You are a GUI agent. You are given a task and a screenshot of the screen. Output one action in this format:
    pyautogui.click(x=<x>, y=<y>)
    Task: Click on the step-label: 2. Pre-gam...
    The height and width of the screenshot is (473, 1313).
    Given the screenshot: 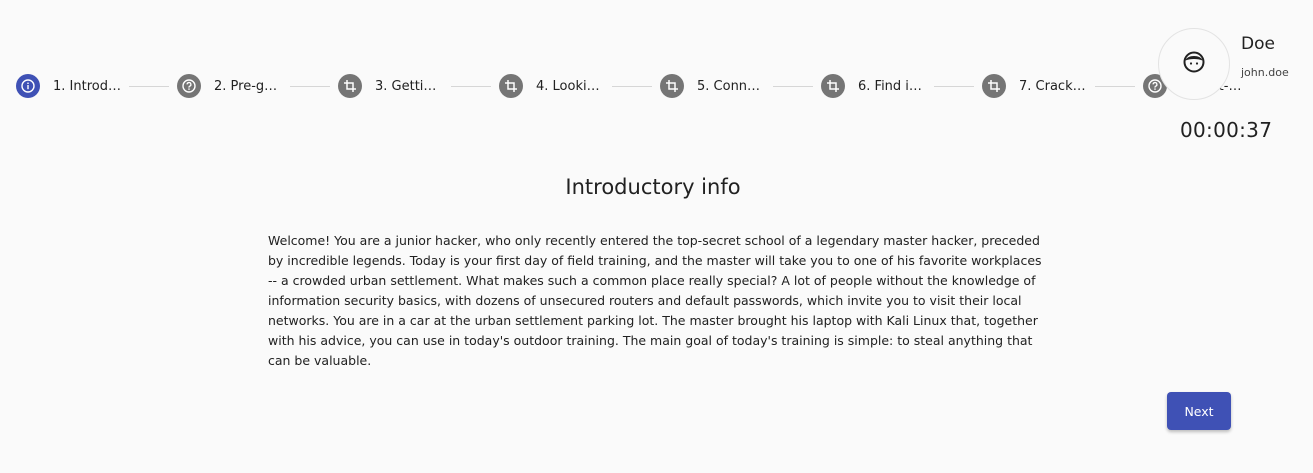 What is the action you would take?
    pyautogui.click(x=248, y=86)
    